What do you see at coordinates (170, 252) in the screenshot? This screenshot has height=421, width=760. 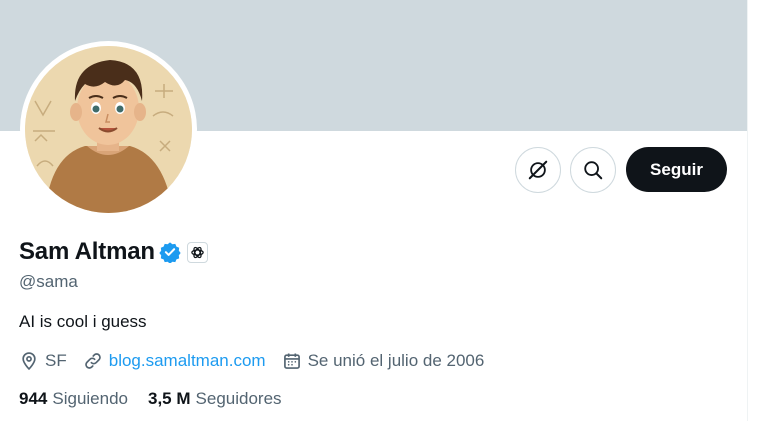 I see `verified-badge-icon` at bounding box center [170, 252].